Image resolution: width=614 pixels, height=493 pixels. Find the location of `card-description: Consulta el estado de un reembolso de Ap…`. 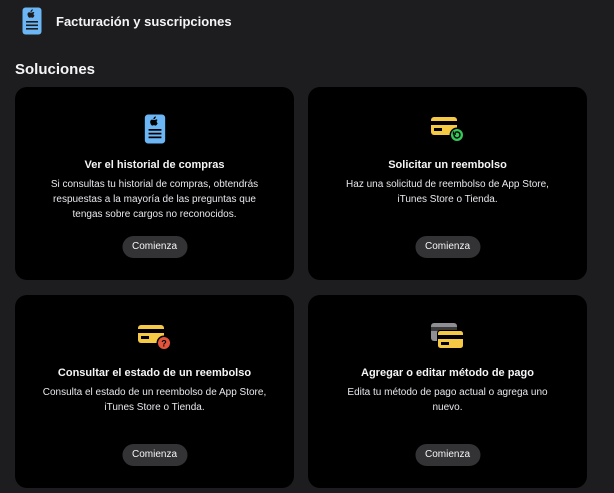

card-description: Consulta el estado de un reembolso de Ap… is located at coordinates (154, 400).